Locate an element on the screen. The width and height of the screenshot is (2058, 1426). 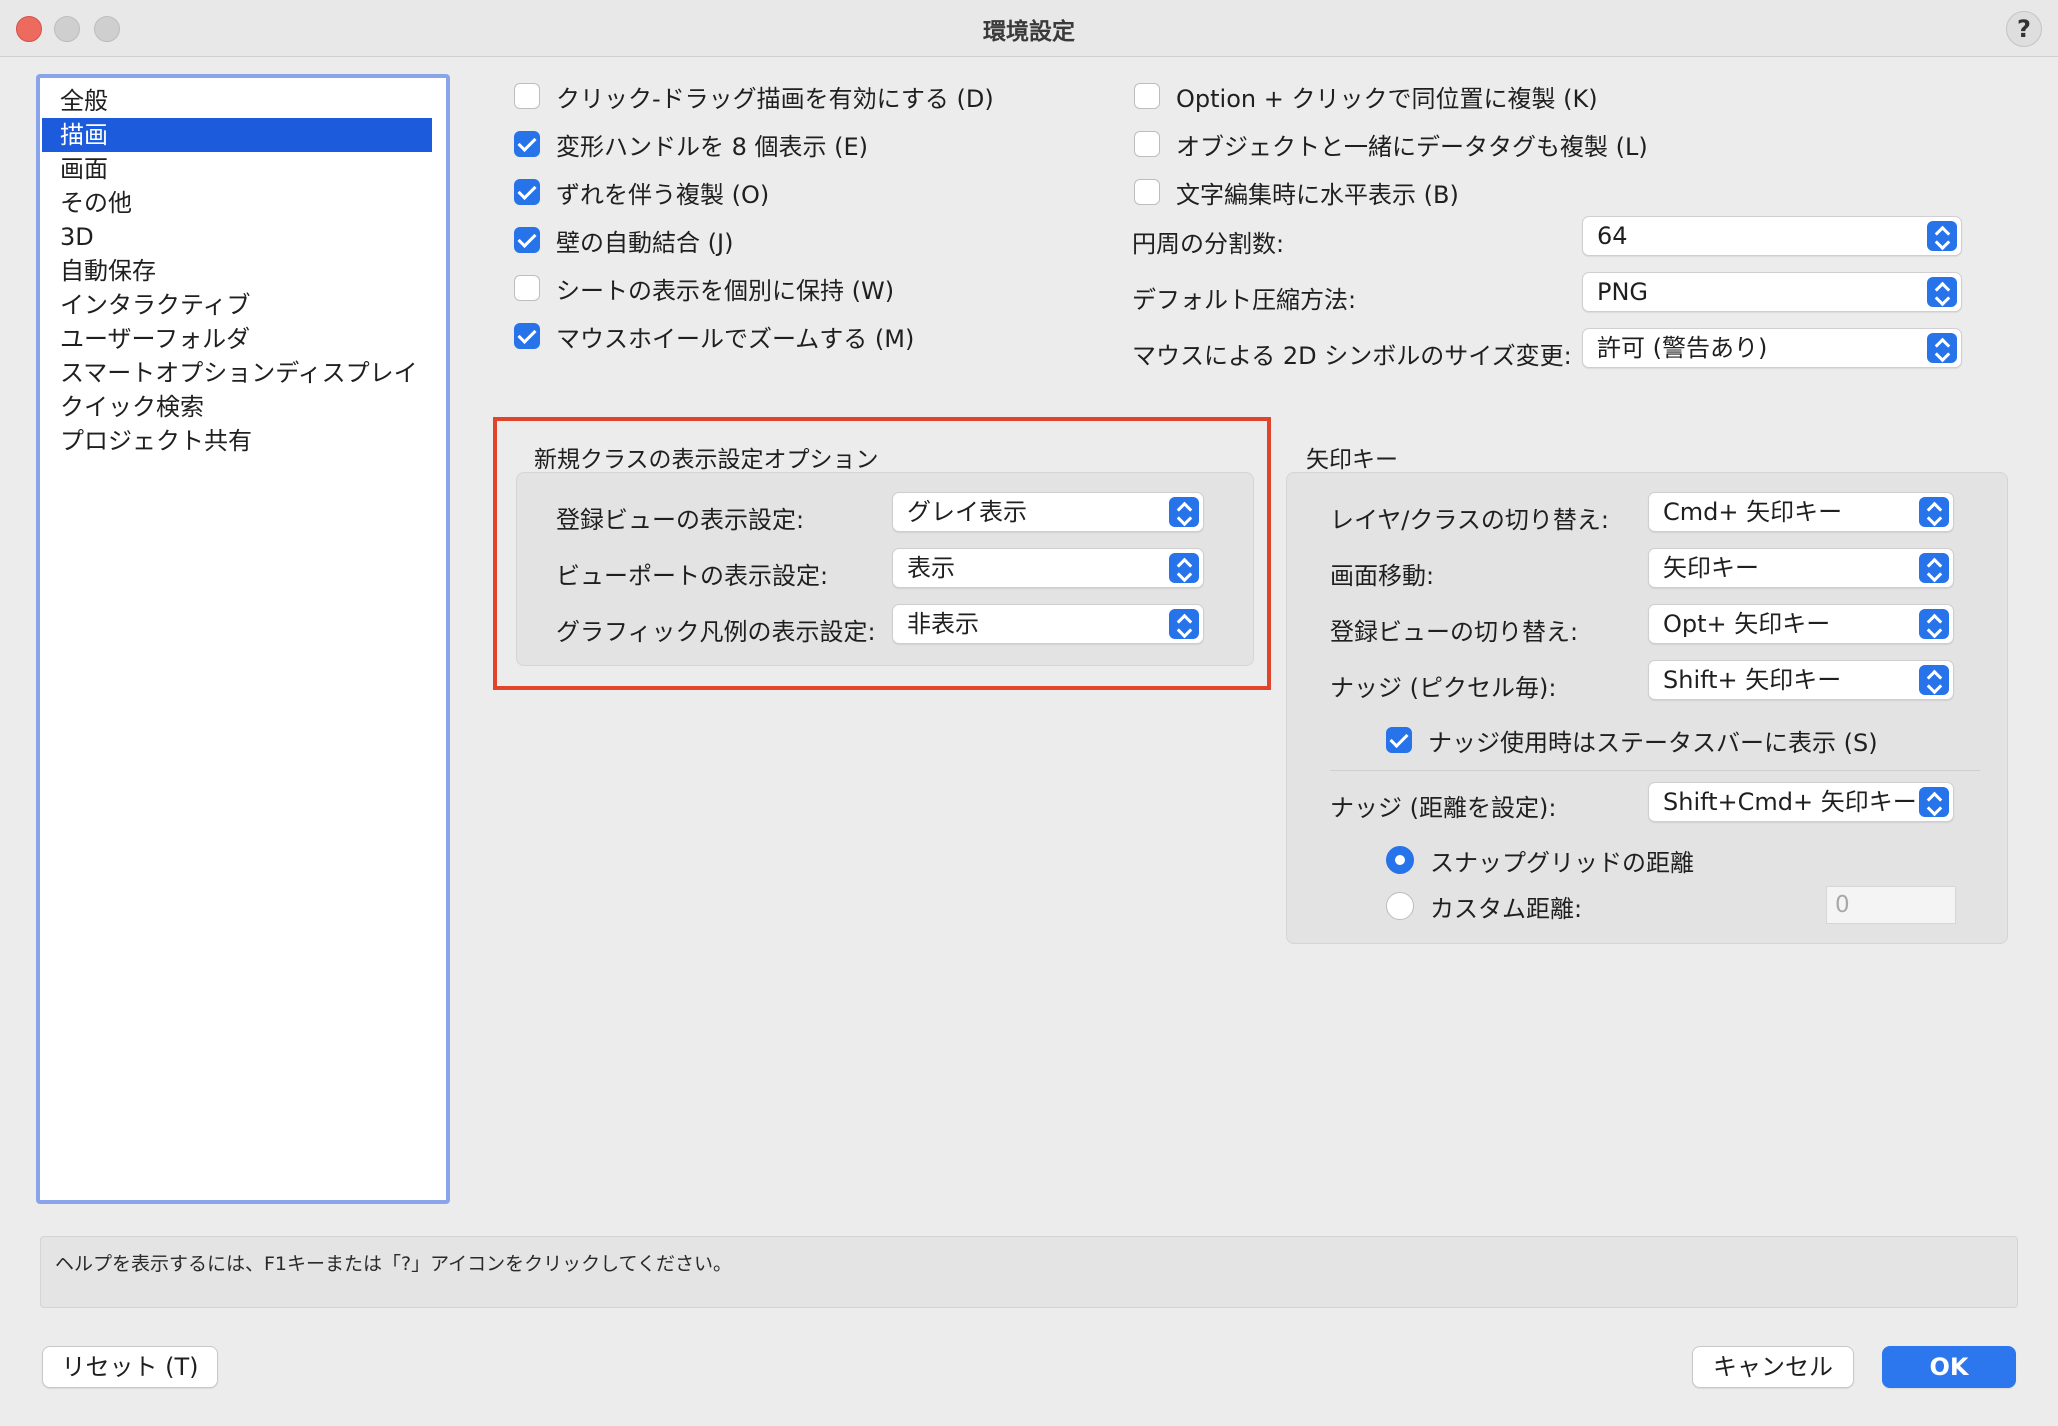
saved-view-switch-popup: Opt+ 矢印キー is located at coordinates (1801, 624).